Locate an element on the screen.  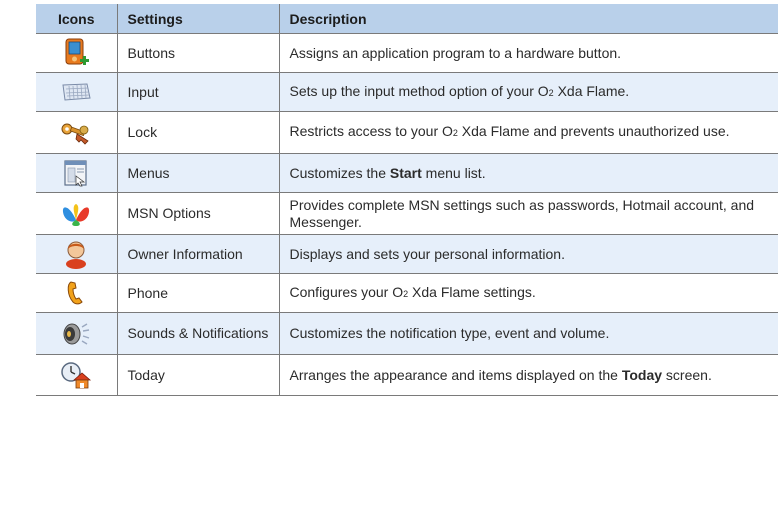
header-row: Icons Settings Description is located at coordinates (407, 19).